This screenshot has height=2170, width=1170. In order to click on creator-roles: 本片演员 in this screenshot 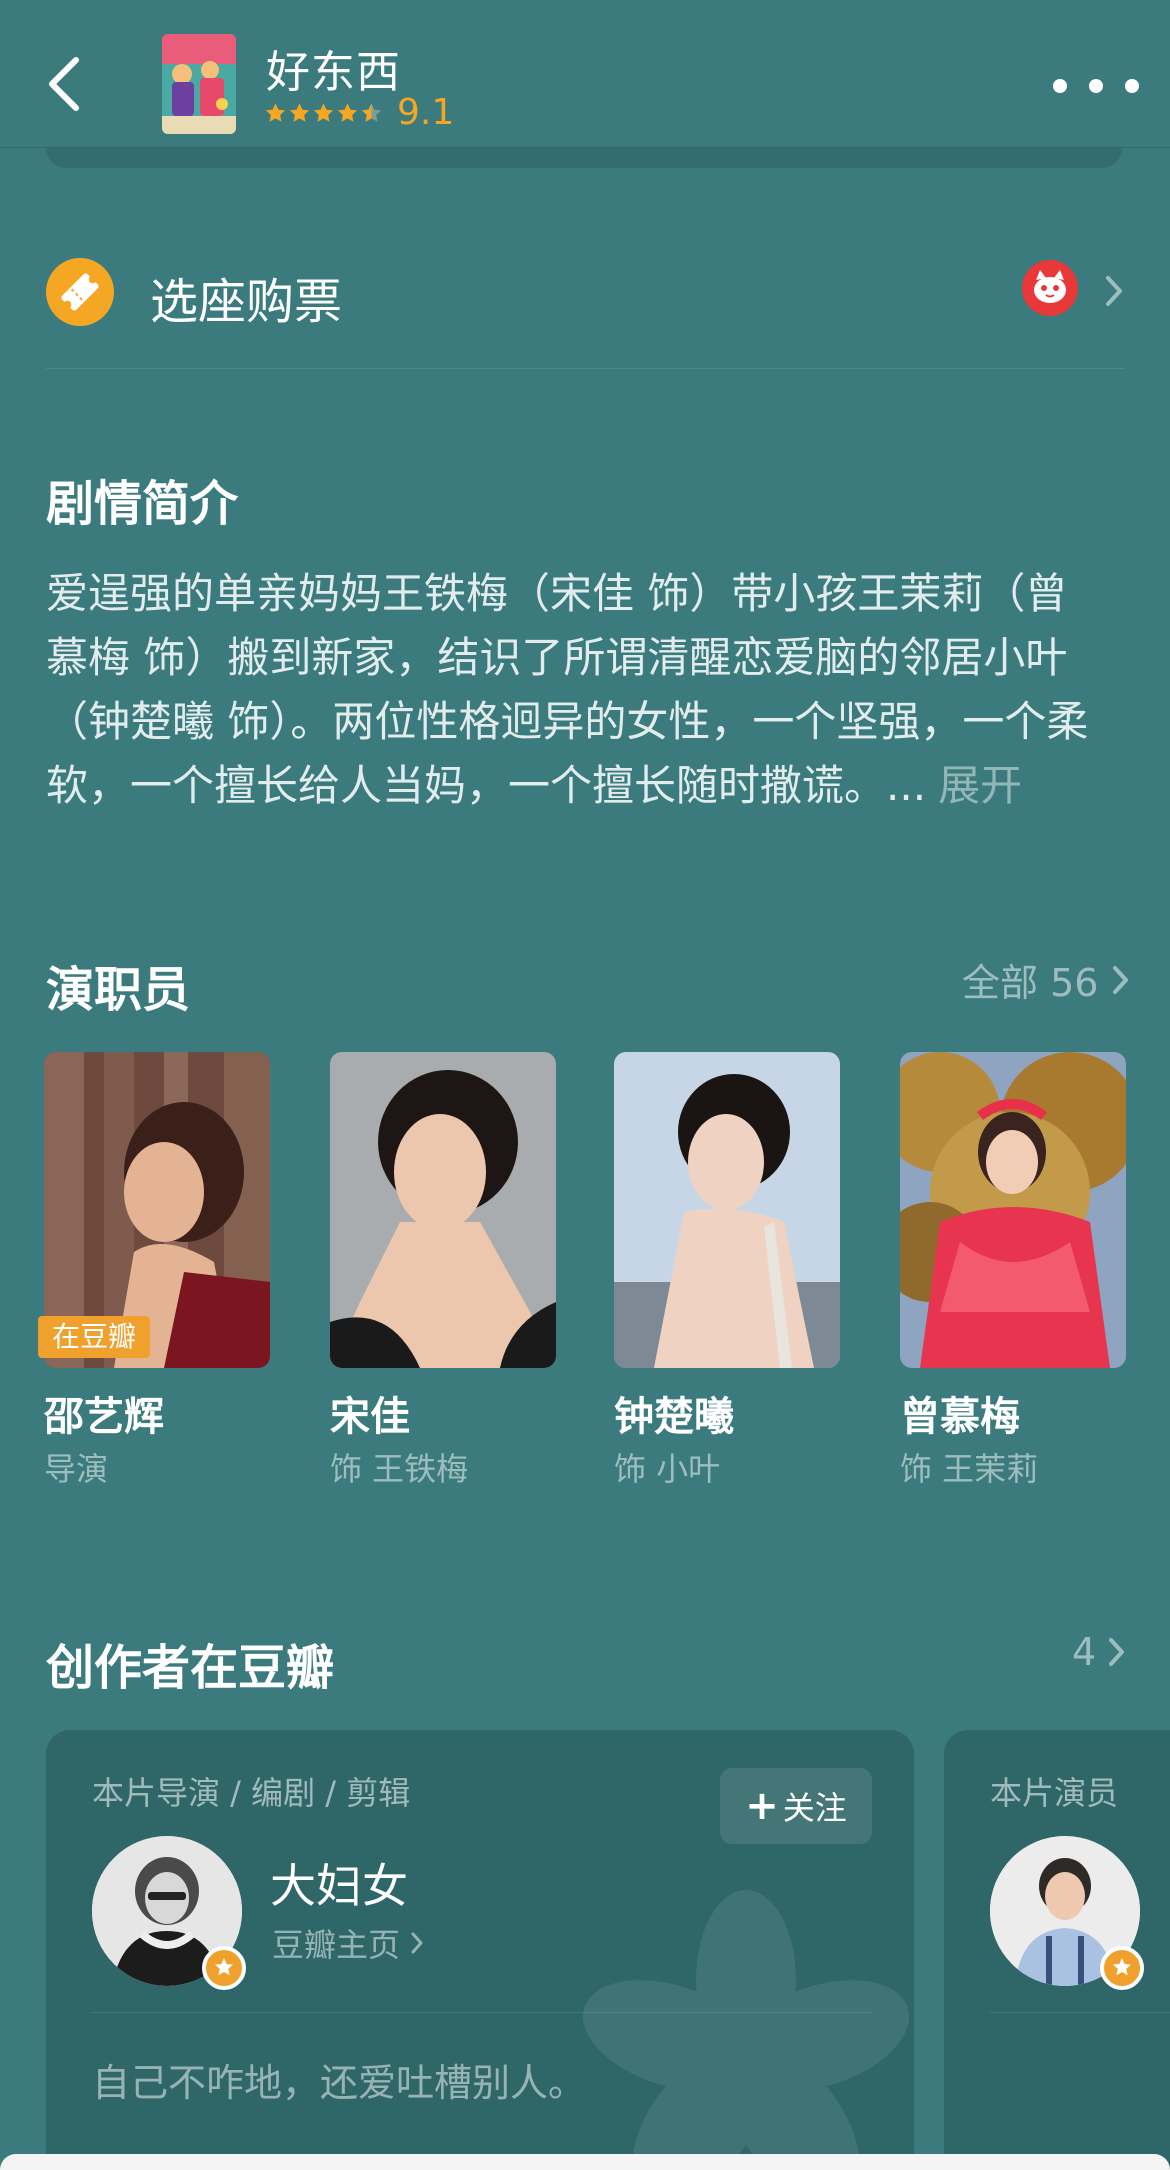, I will do `click(1054, 1793)`.